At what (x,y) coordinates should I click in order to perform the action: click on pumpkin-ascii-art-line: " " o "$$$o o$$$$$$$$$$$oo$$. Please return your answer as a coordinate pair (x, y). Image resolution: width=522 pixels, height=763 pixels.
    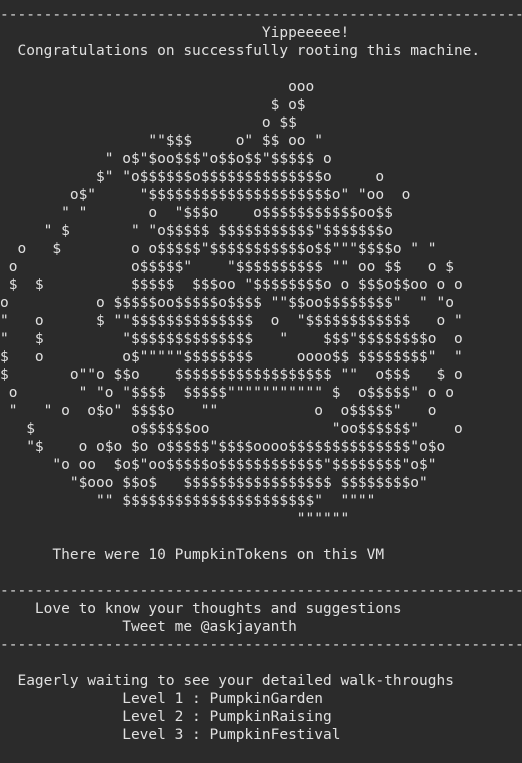
    Looking at the image, I should click on (196, 213).